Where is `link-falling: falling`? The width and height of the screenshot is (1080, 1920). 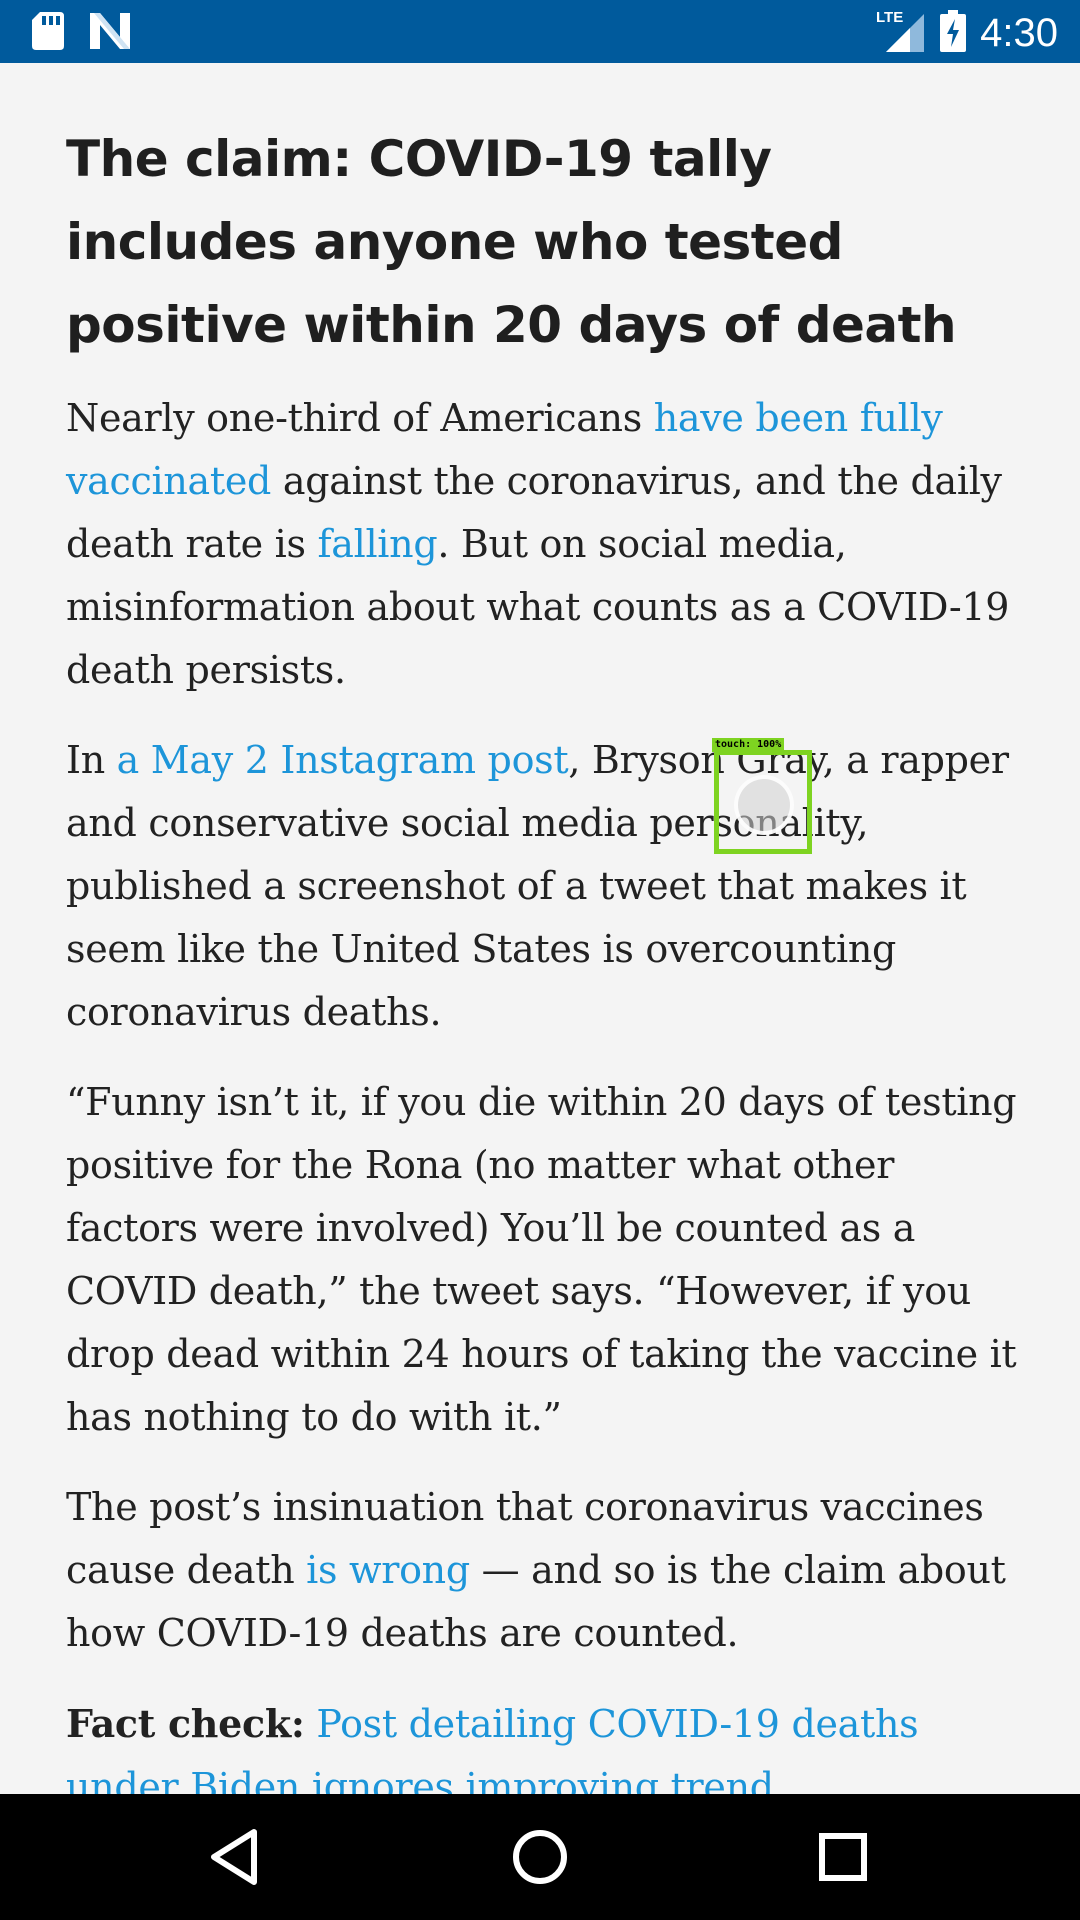
link-falling: falling is located at coordinates (377, 544).